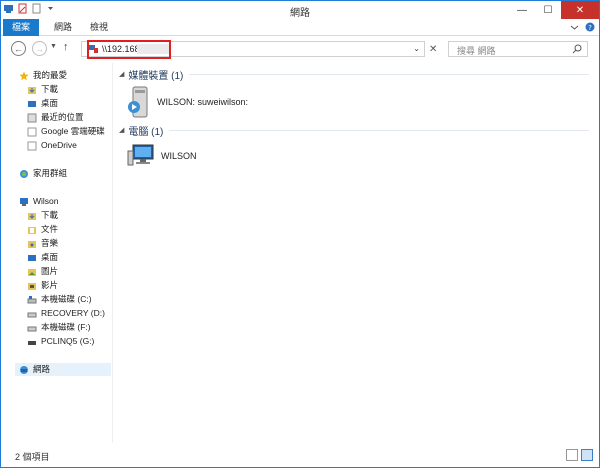 This screenshot has height=468, width=600. I want to click on item-count: 2 個項目, so click(32, 457).